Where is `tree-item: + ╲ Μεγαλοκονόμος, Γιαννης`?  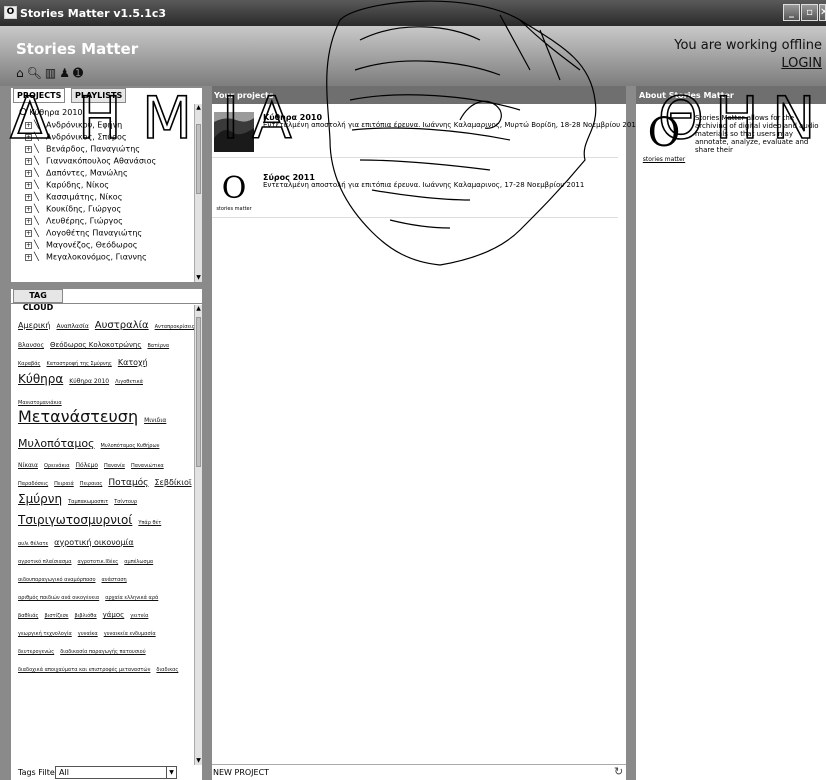
tree-item: + ╲ Μεγαλοκονόμος, Γιαννης is located at coordinates (86, 257).